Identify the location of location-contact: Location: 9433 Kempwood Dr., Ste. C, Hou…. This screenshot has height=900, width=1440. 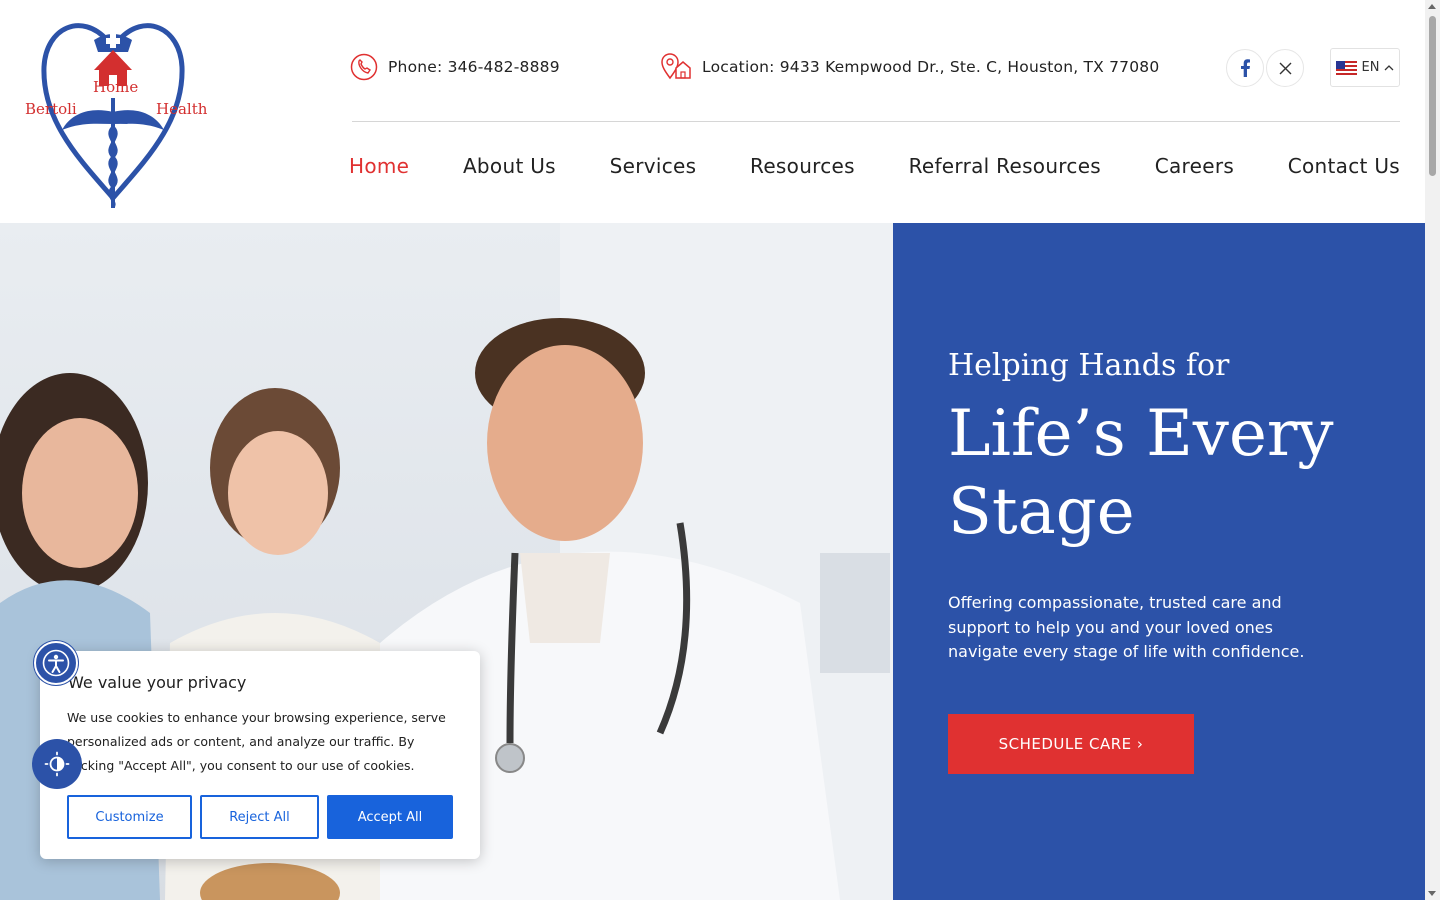
(909, 67).